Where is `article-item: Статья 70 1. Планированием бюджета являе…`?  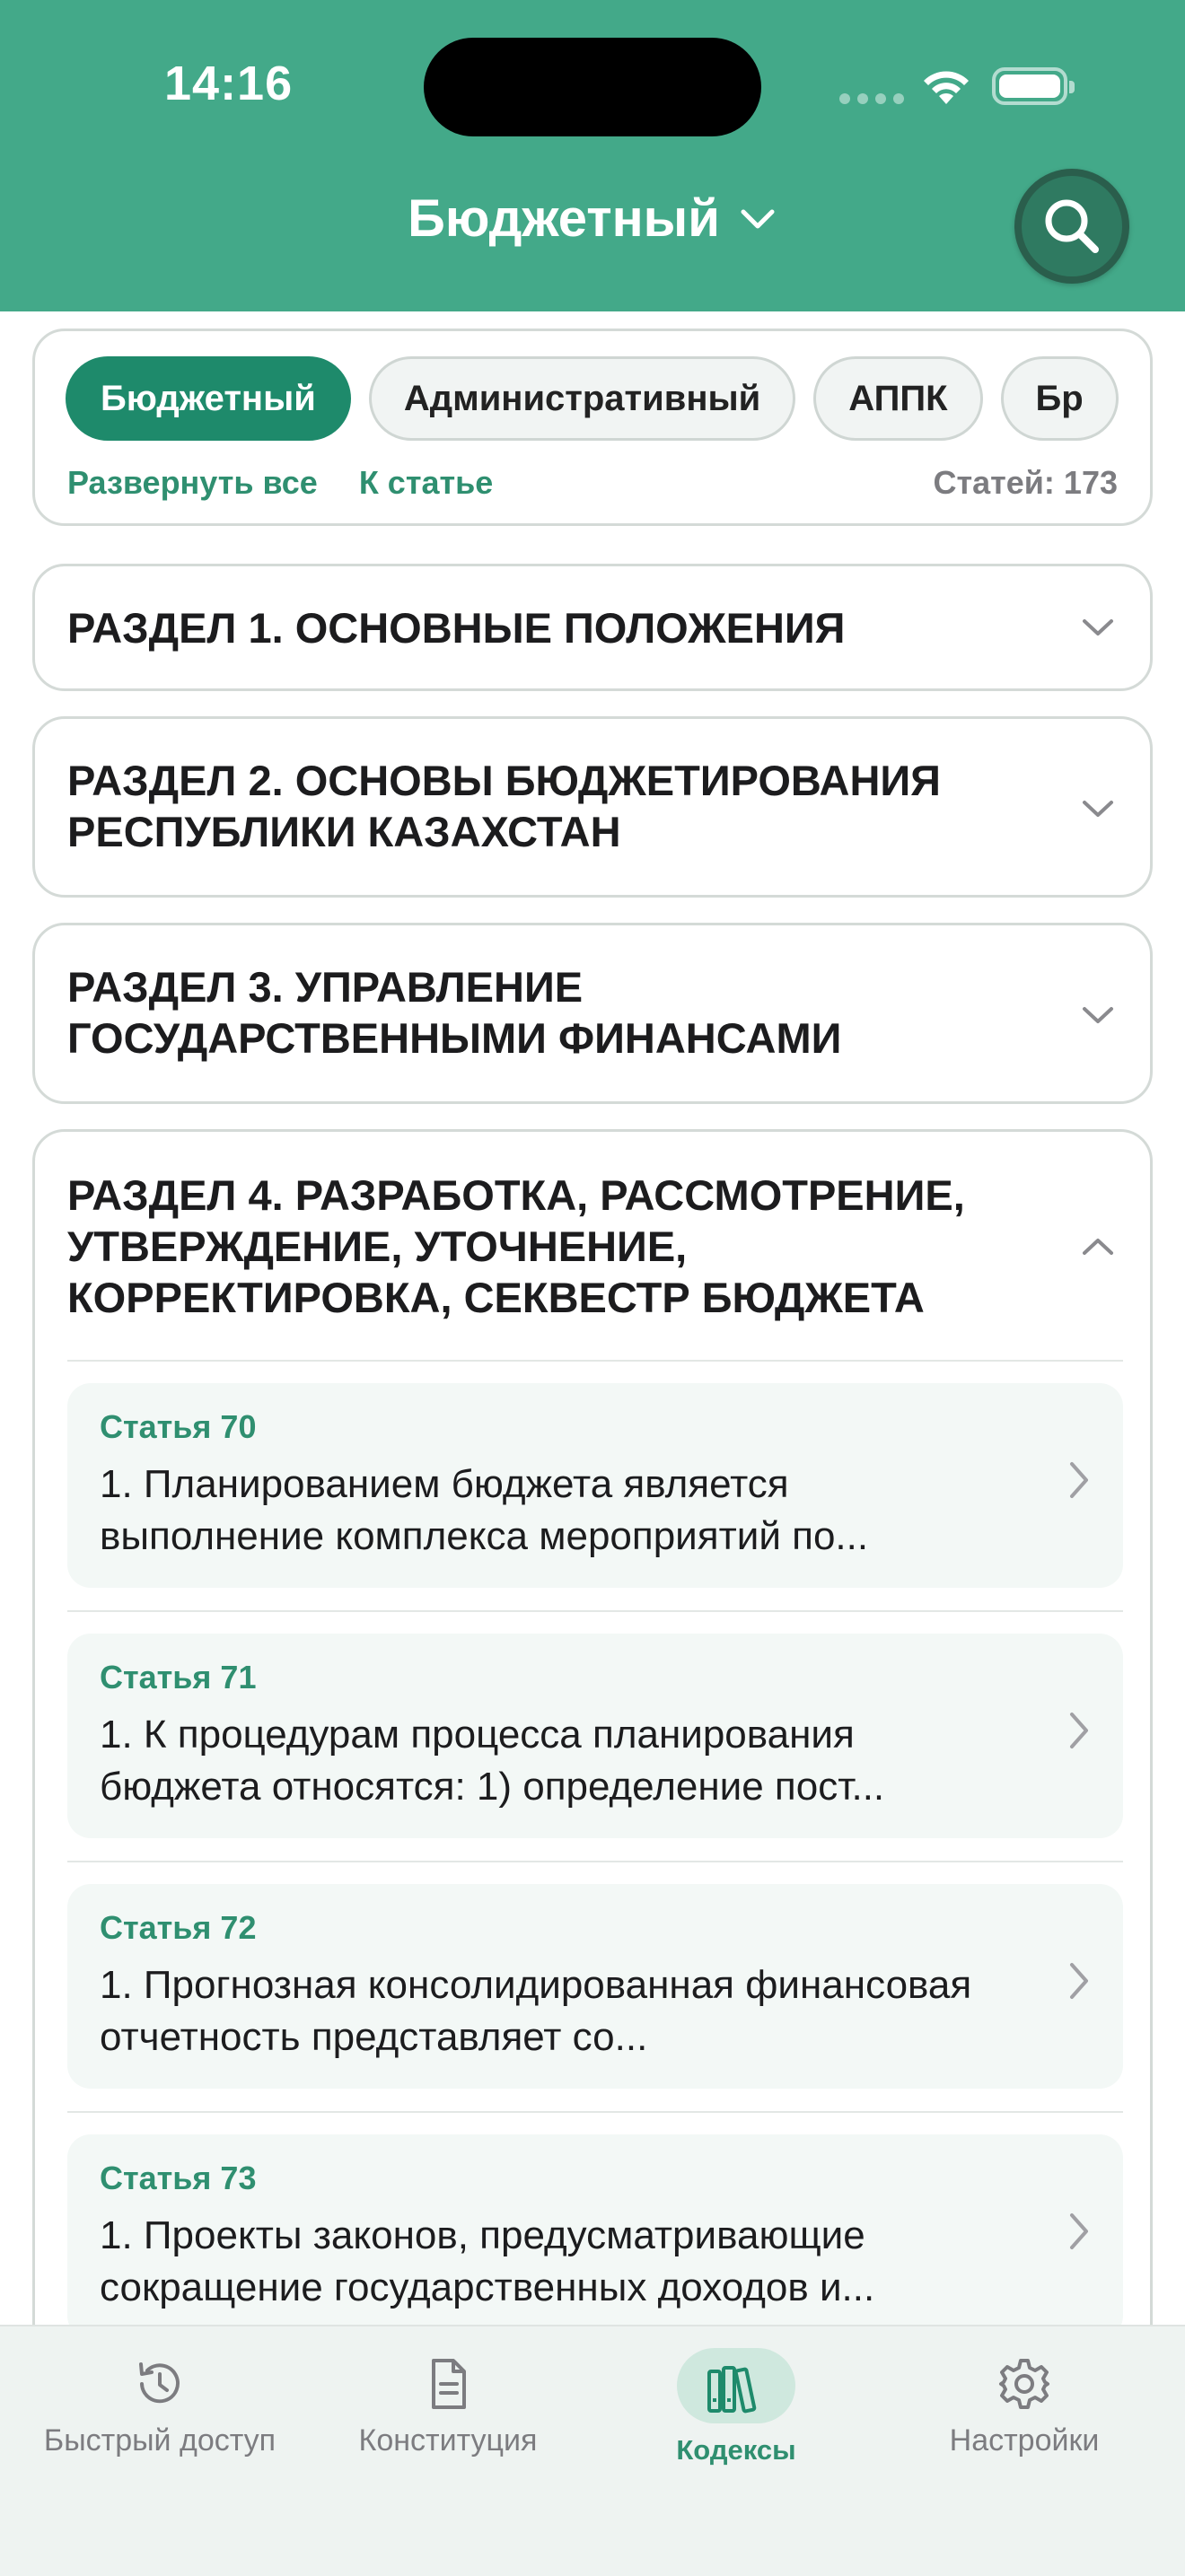 article-item: Статья 70 1. Планированием бюджета являе… is located at coordinates (595, 1485).